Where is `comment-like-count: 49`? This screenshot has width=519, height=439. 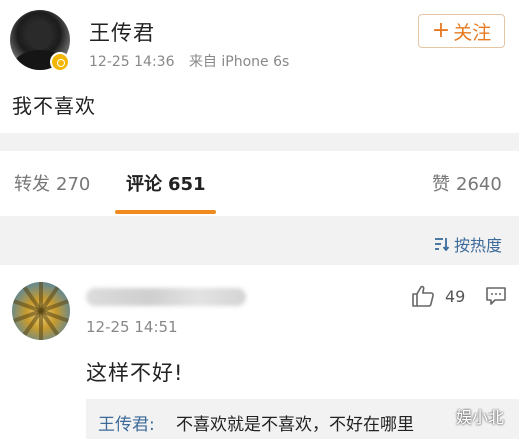 comment-like-count: 49 is located at coordinates (455, 296).